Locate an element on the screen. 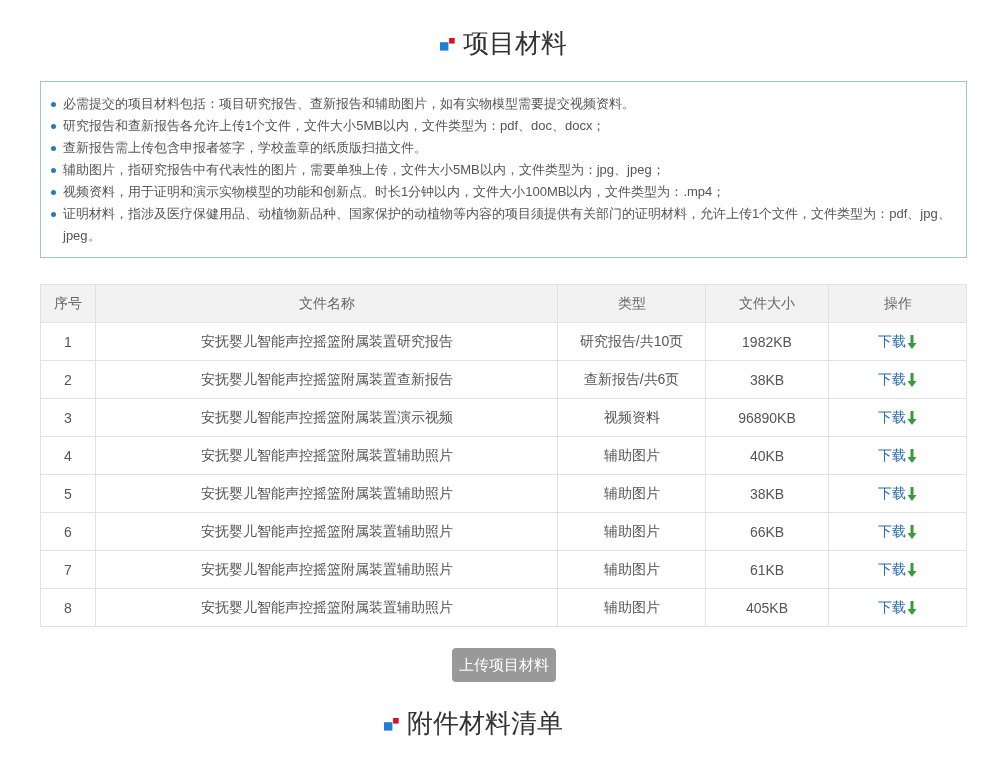 The width and height of the screenshot is (1006, 763). table-cell: 3 is located at coordinates (68, 417).